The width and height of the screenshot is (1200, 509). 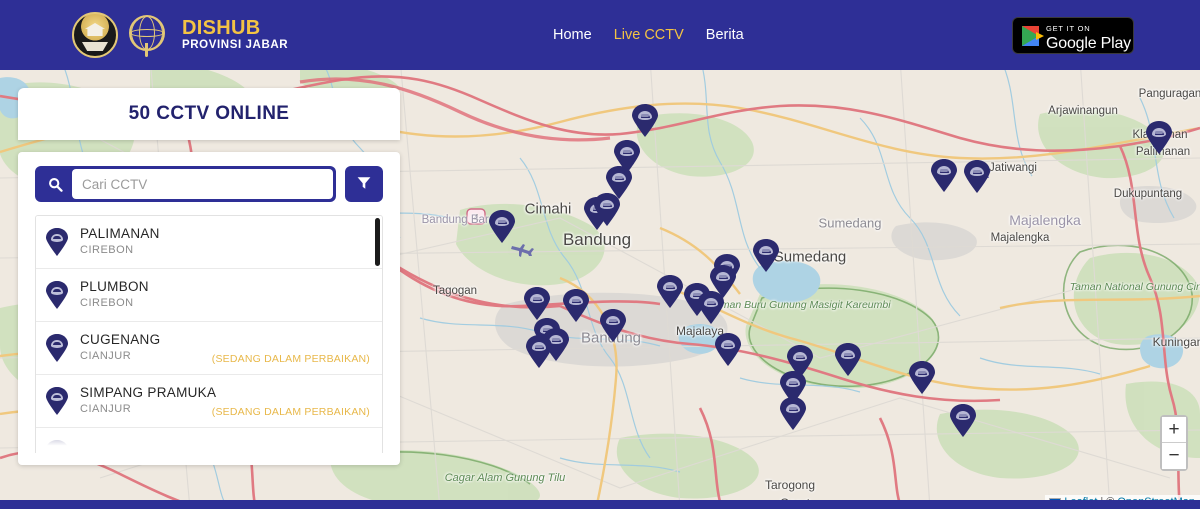 I want to click on svg-text: 4, so click(x=476, y=218).